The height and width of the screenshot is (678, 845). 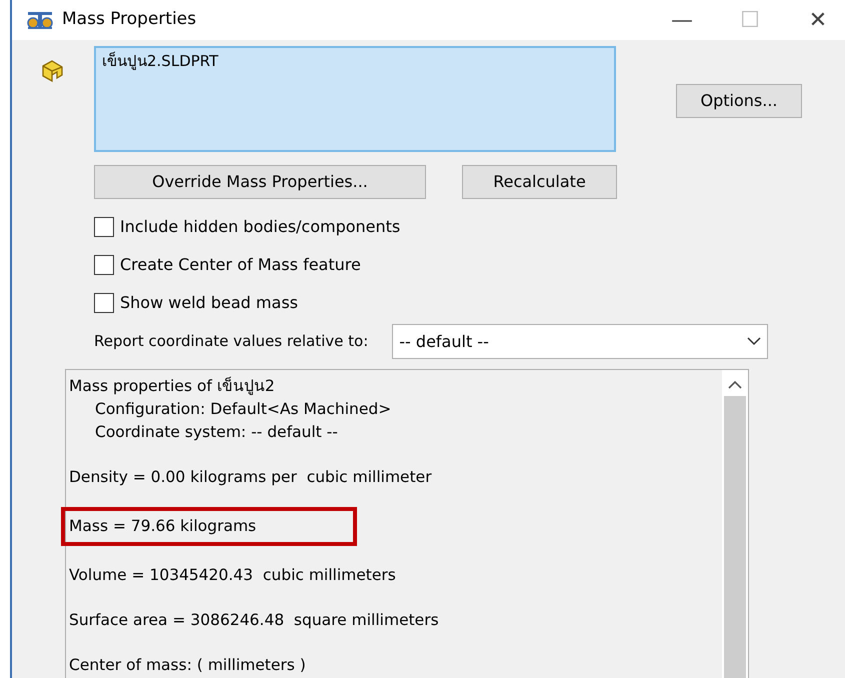 I want to click on close-button: ✕, so click(x=818, y=20).